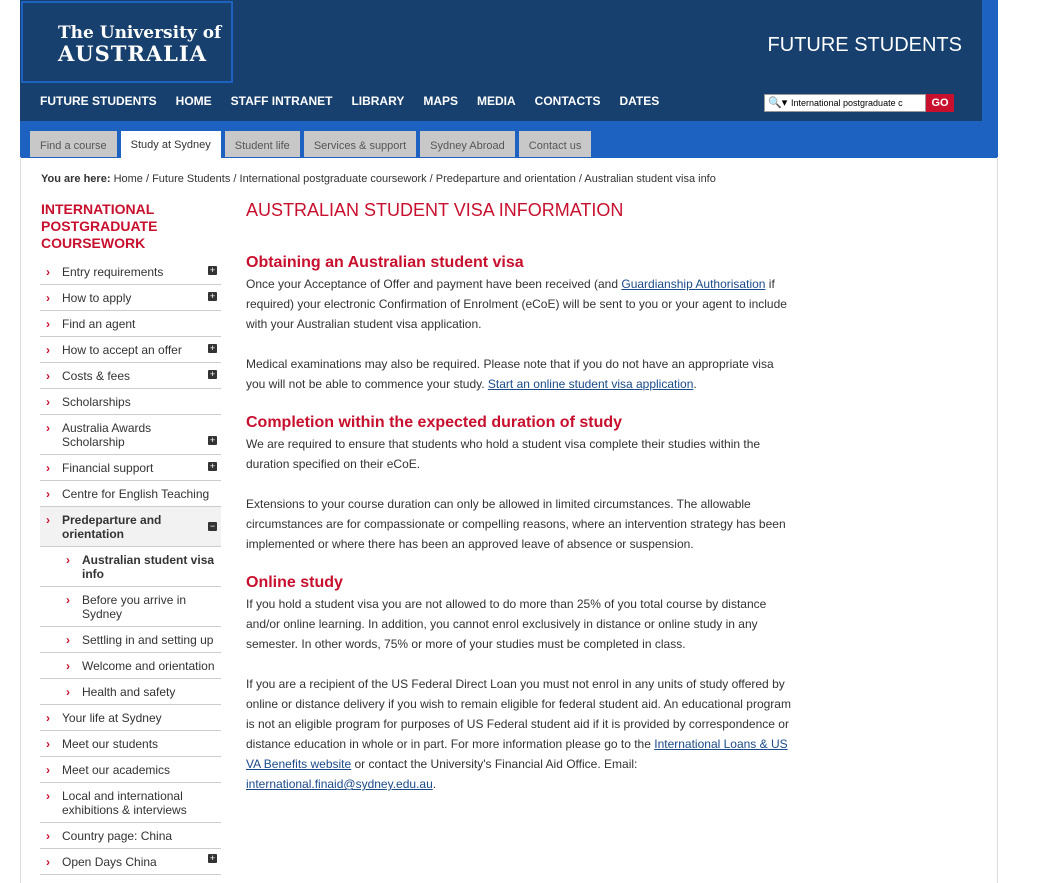  I want to click on nav-home: HOME, so click(194, 101).